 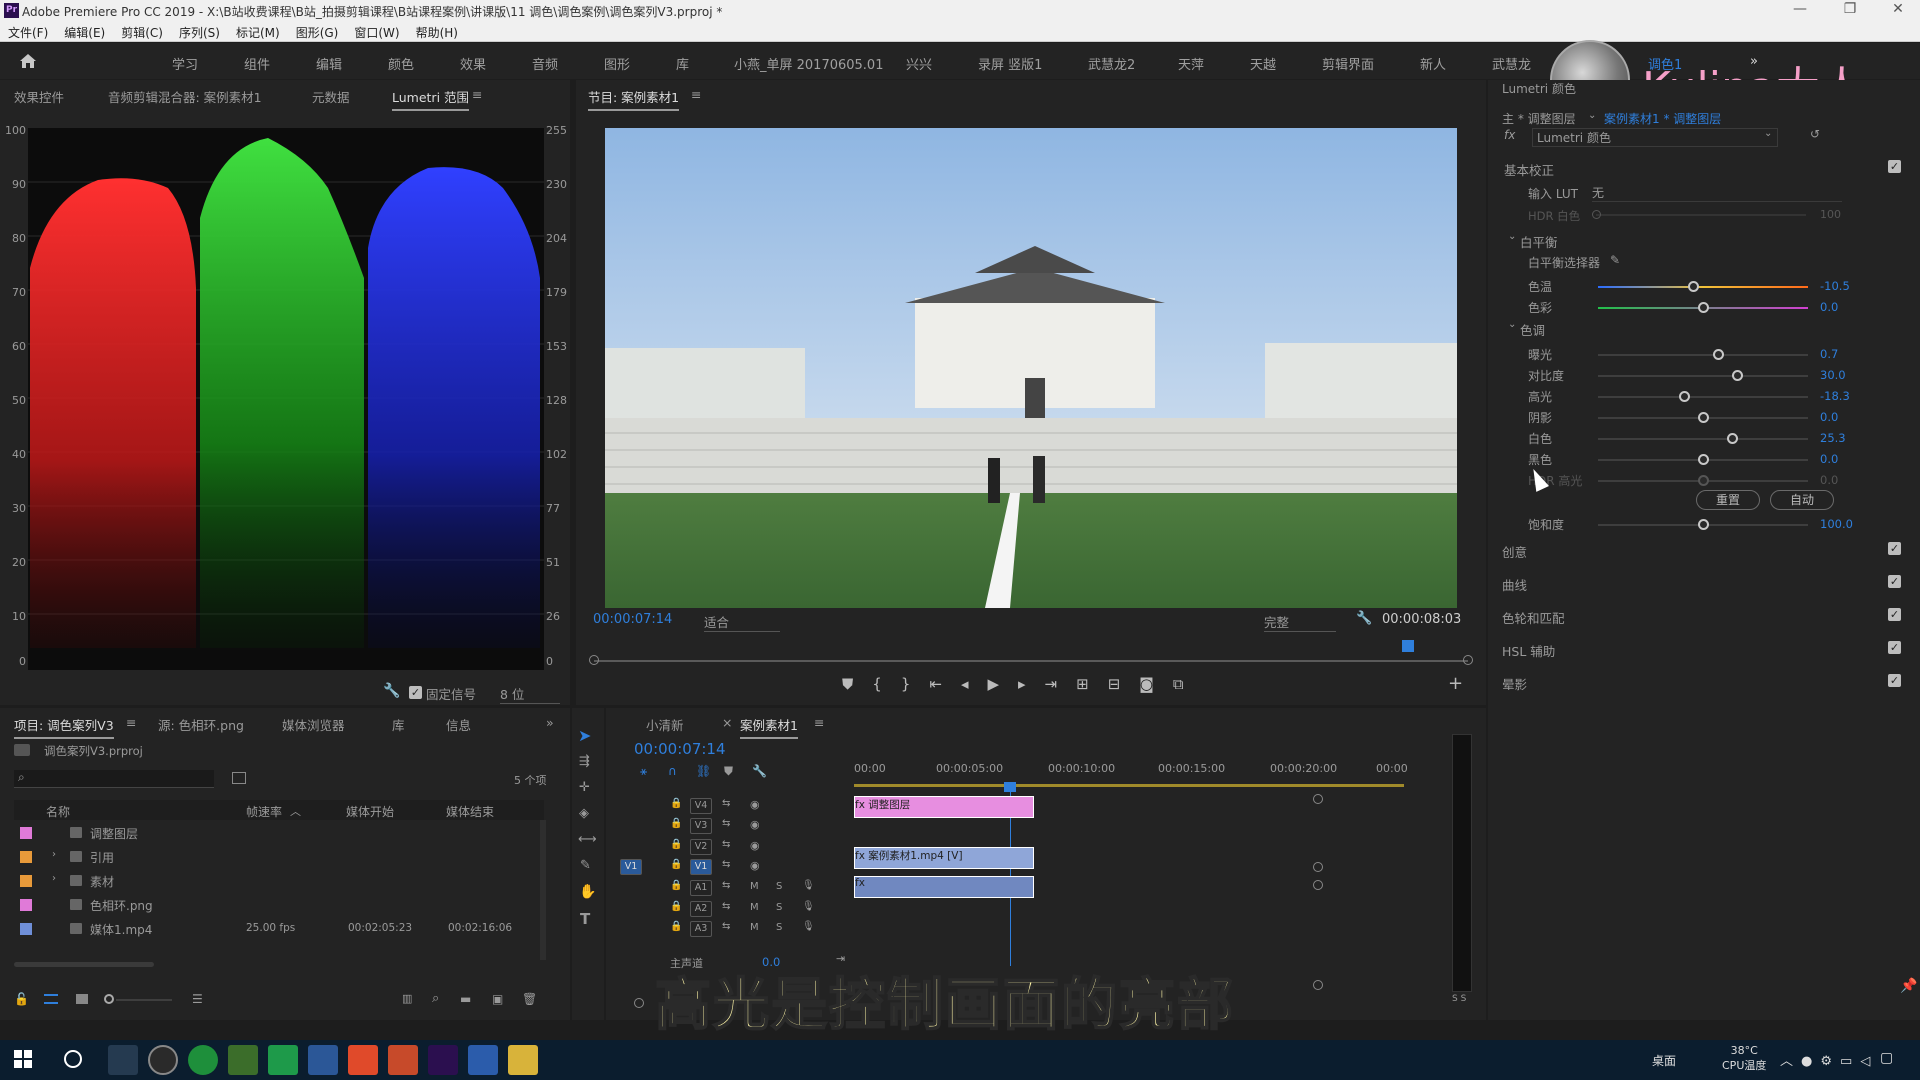 I want to click on add-button-icon: +, so click(x=1455, y=683).